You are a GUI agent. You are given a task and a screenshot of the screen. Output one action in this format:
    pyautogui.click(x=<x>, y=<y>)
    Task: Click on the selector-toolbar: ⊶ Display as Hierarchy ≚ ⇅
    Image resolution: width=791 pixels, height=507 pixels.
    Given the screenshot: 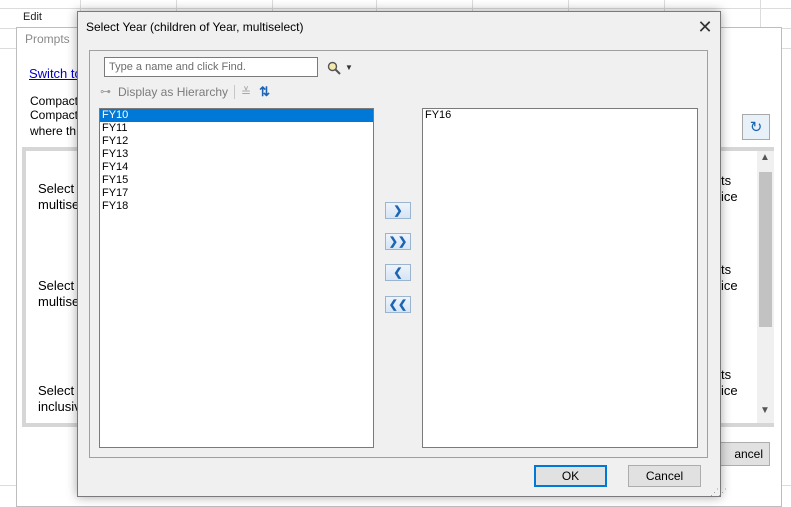 What is the action you would take?
    pyautogui.click(x=195, y=92)
    